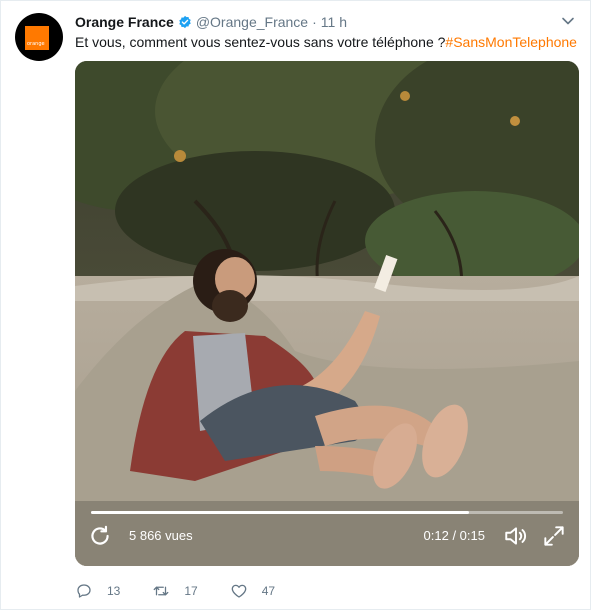  I want to click on reply-button: 13, so click(97, 591).